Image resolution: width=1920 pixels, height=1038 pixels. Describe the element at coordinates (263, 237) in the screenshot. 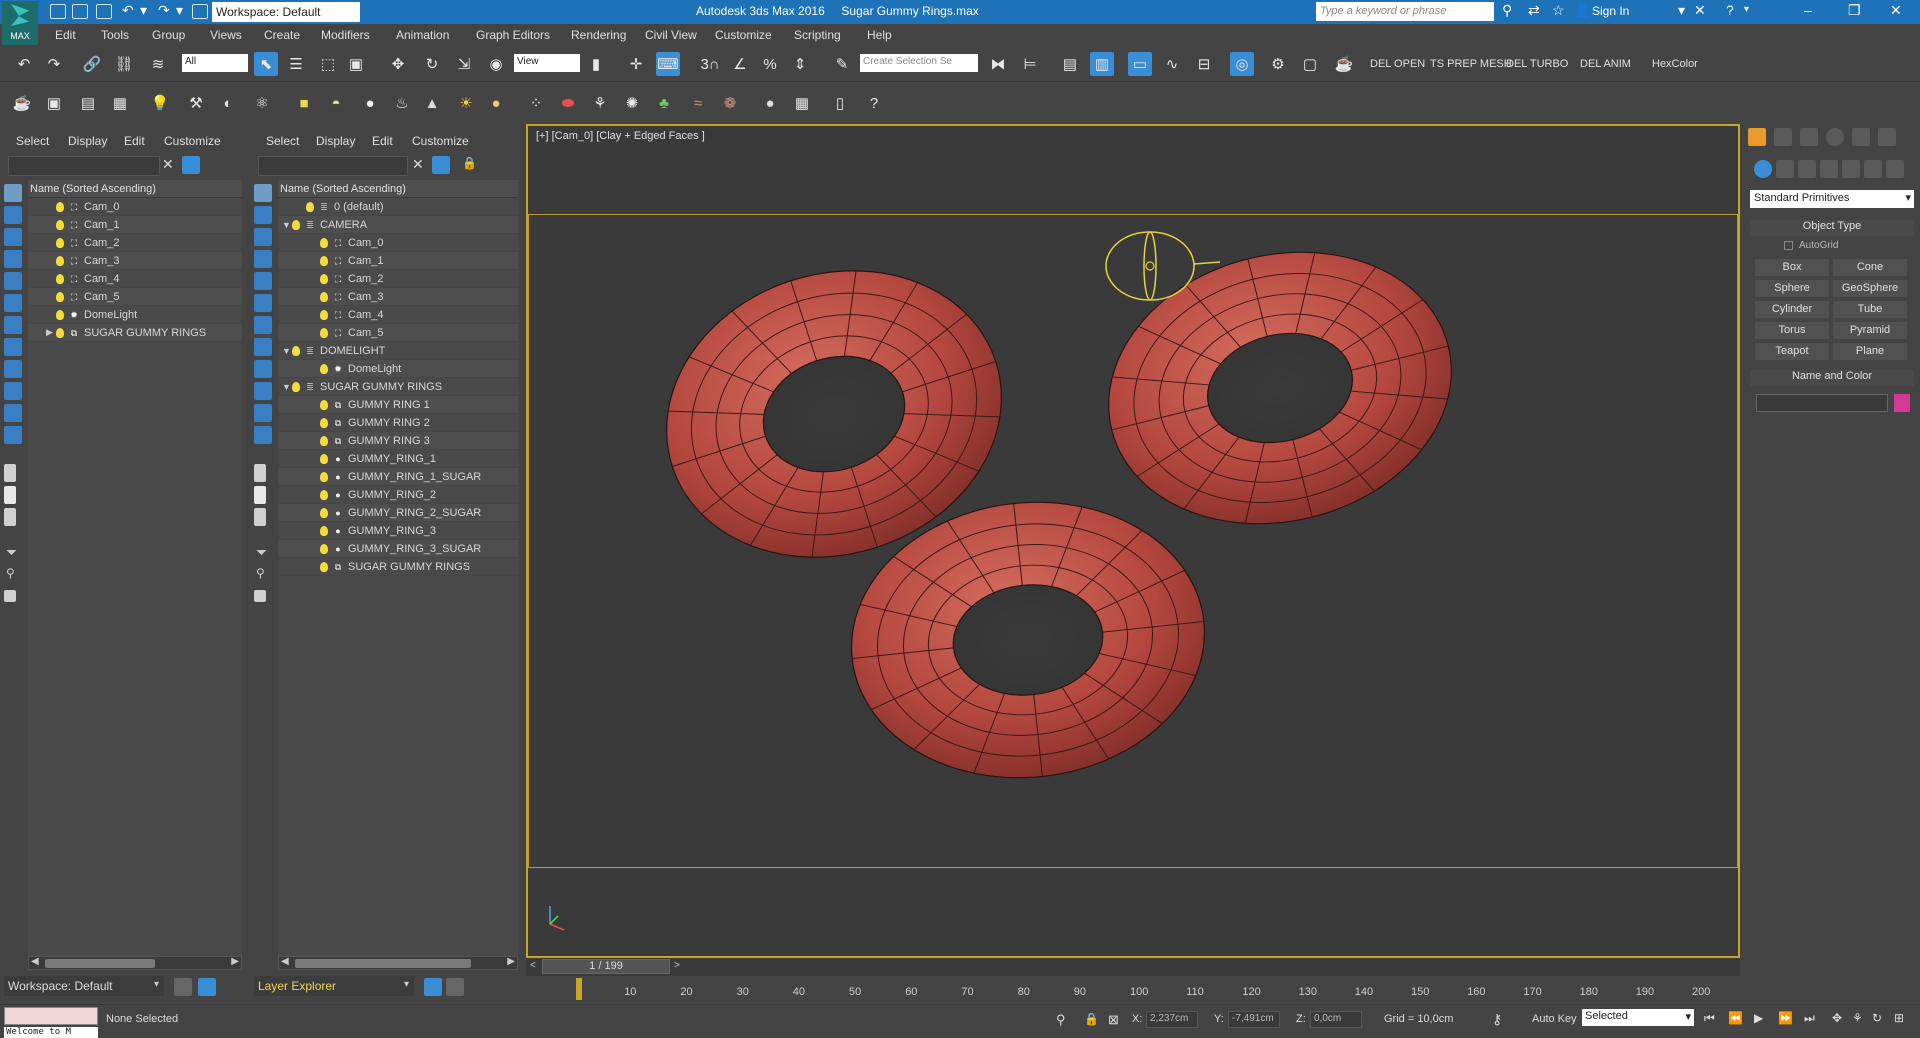

I see `layer-display-shapes-icon` at that location.